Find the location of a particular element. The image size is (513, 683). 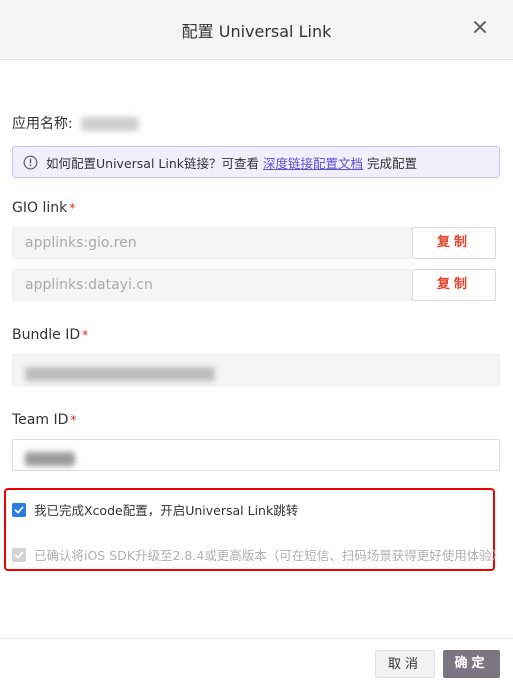

app-name-row: 应用名称: is located at coordinates (76, 123).